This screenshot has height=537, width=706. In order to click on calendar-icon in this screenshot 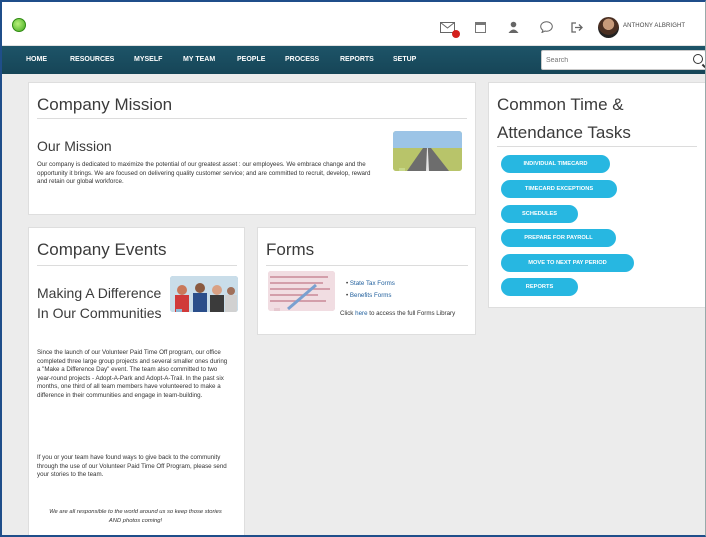, I will do `click(480, 27)`.